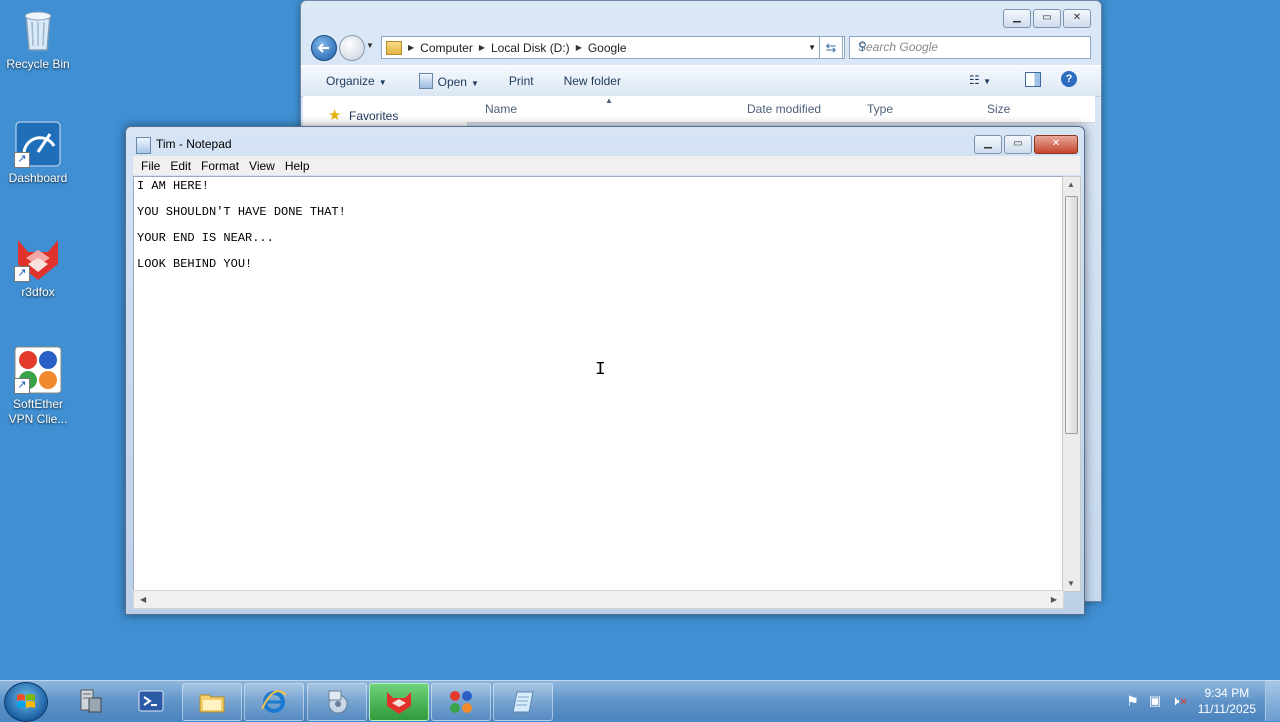 The width and height of the screenshot is (1280, 722). I want to click on taskbar-media-player, so click(337, 702).